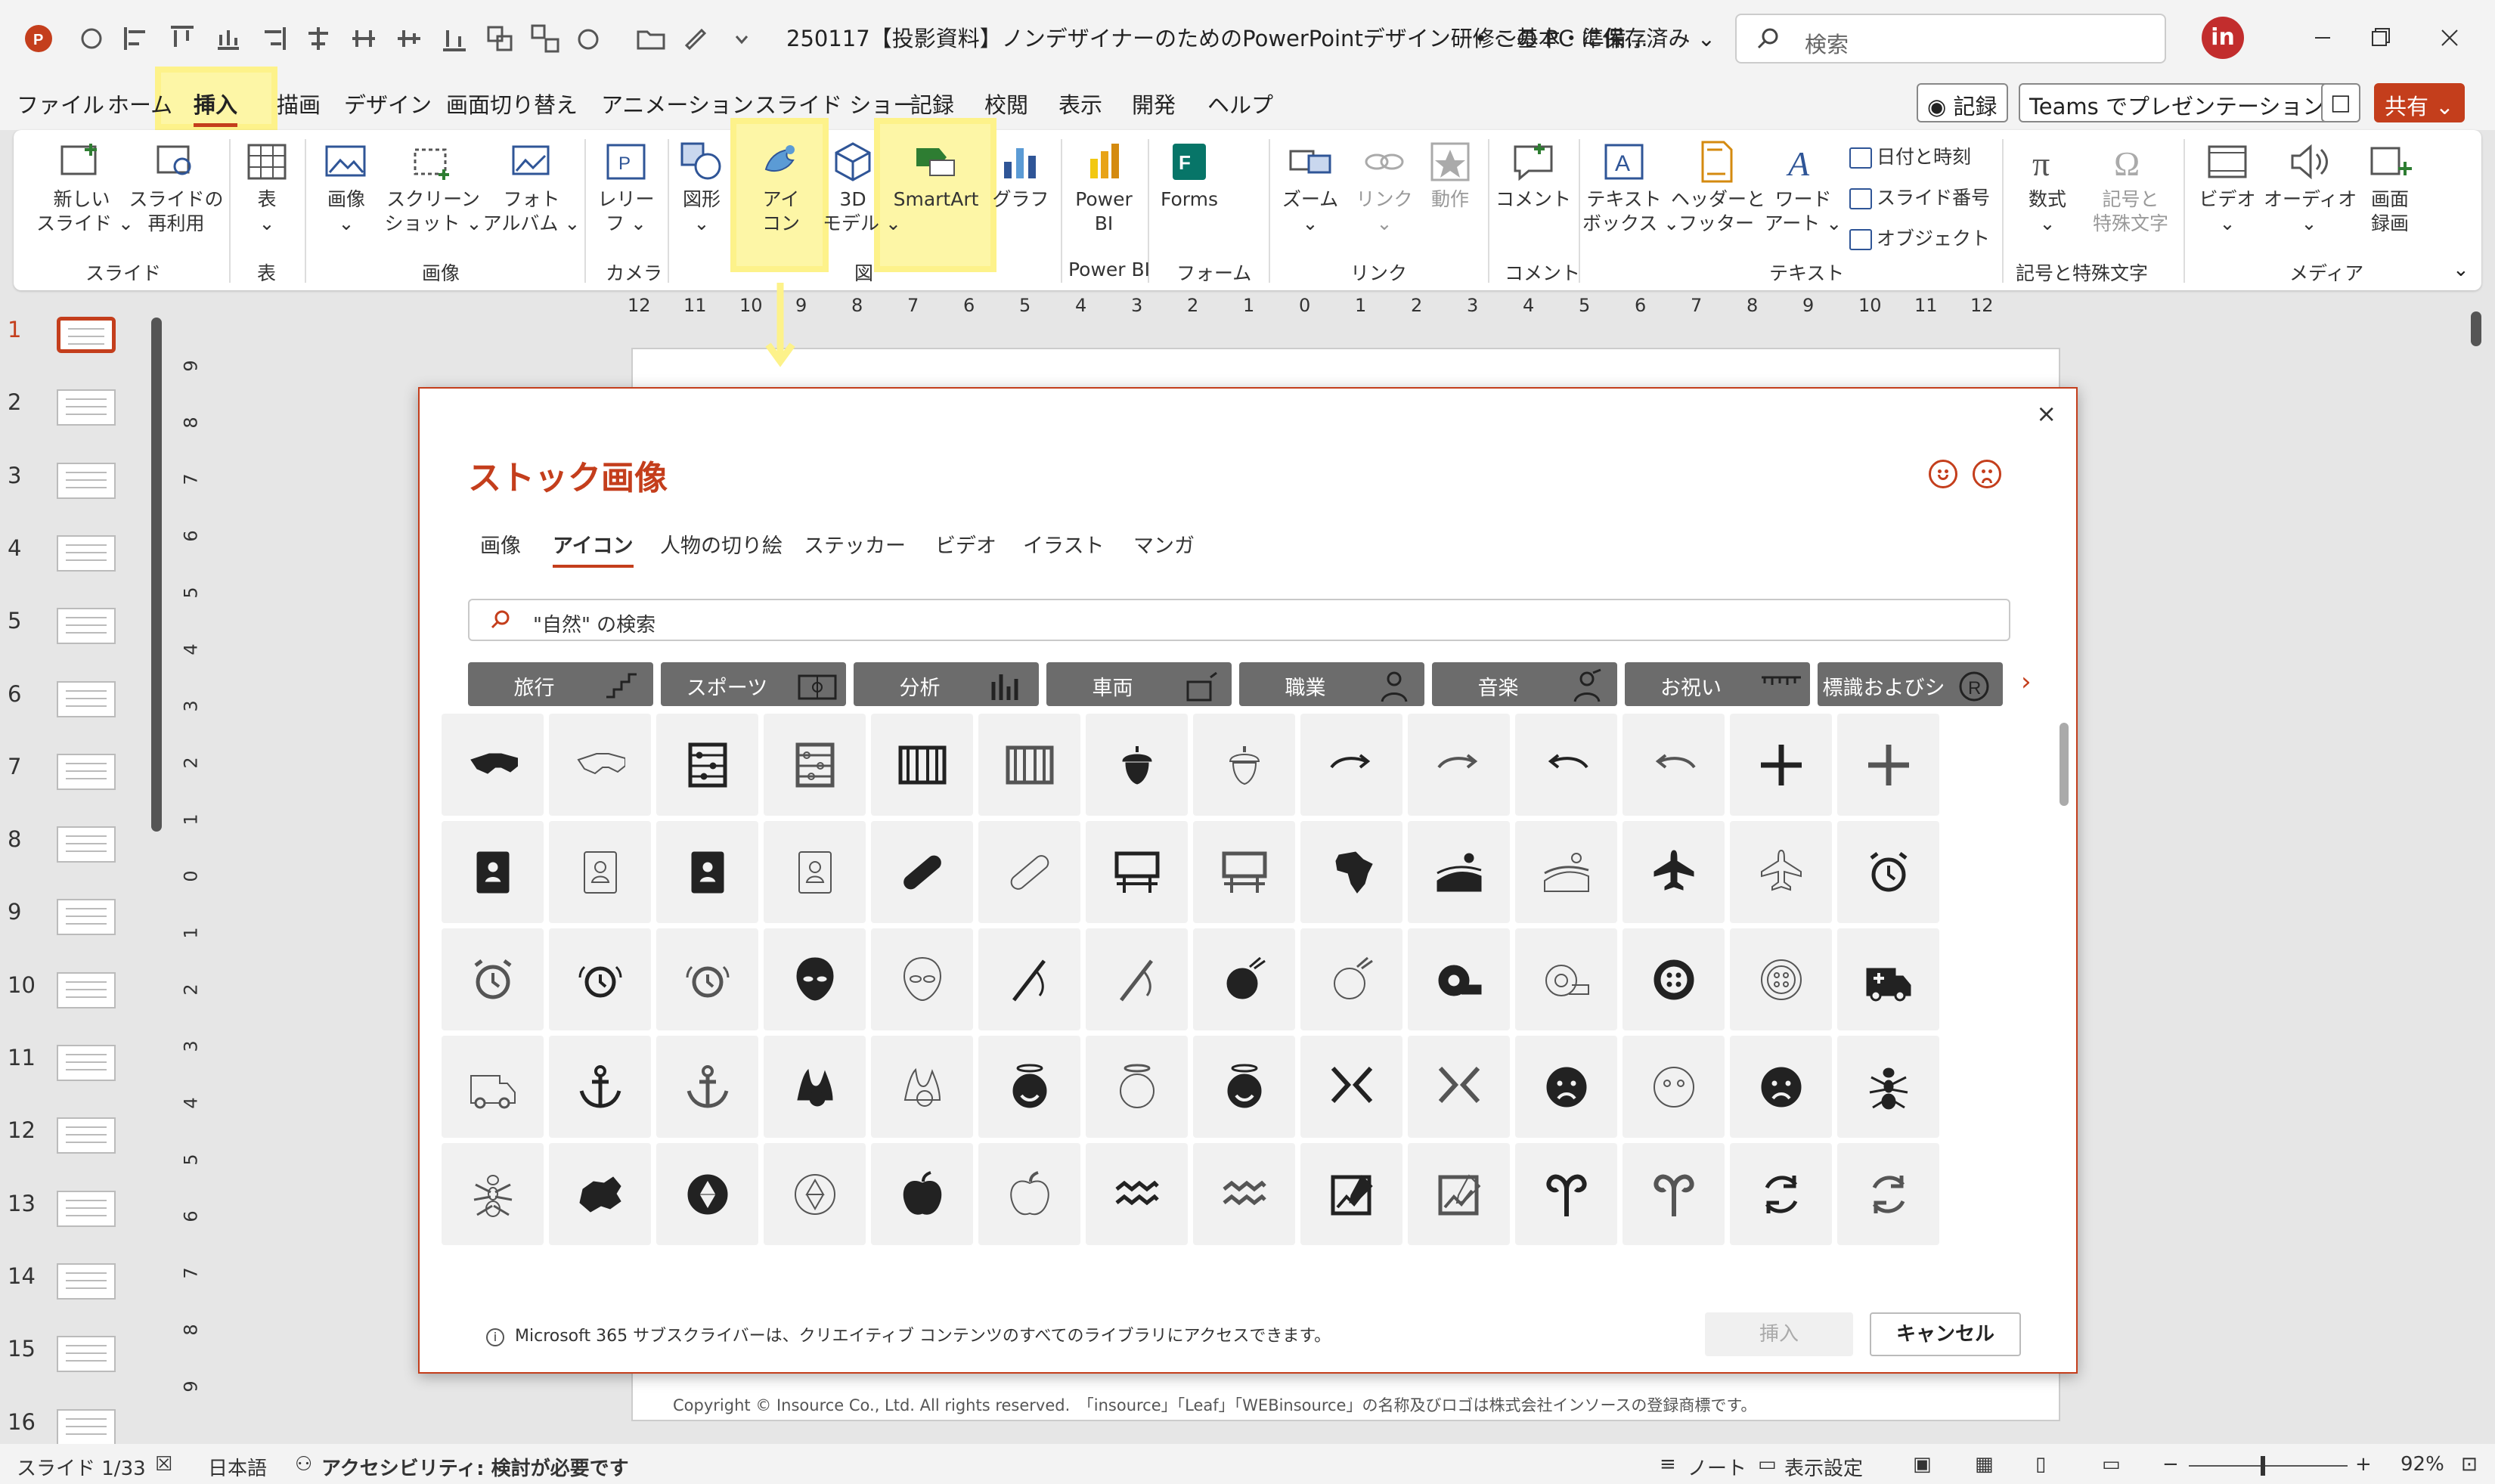 This screenshot has width=2495, height=1484. What do you see at coordinates (501, 544) in the screenshot?
I see `dialog-tab: 画像` at bounding box center [501, 544].